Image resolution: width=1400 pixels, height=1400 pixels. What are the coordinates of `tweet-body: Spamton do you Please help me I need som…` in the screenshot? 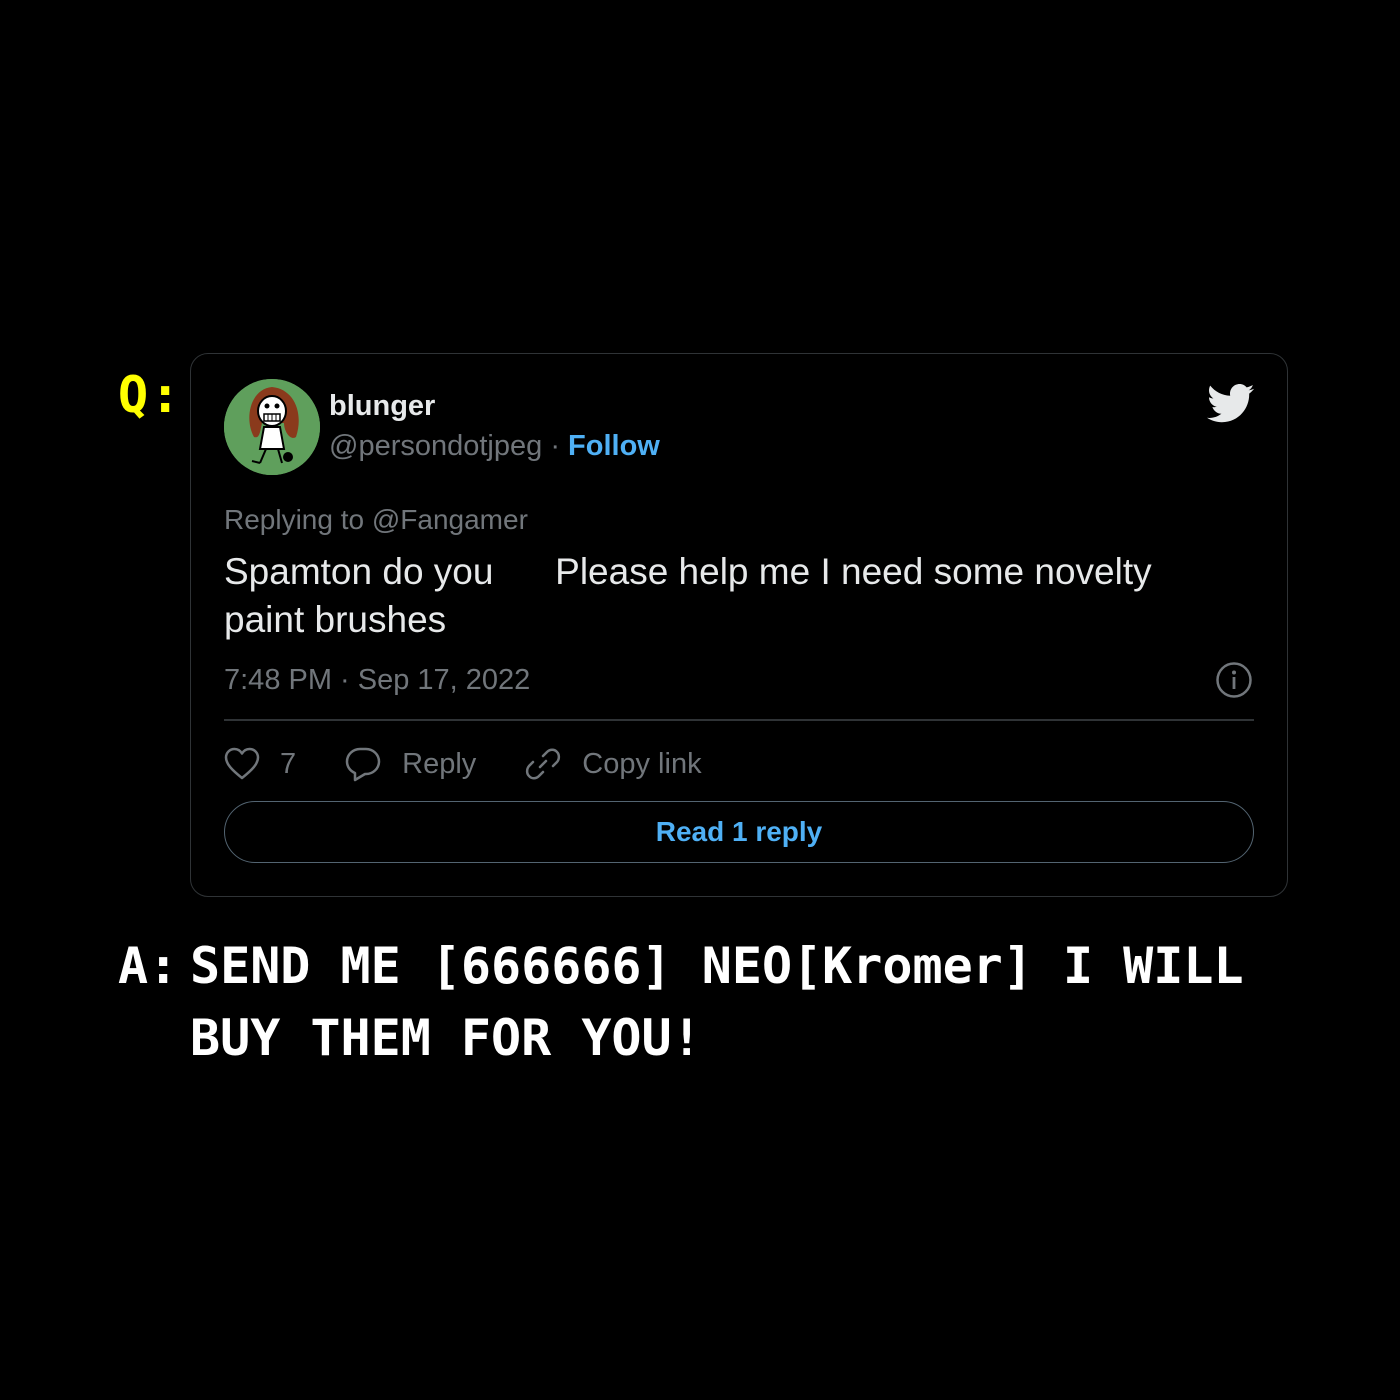 It's located at (744, 596).